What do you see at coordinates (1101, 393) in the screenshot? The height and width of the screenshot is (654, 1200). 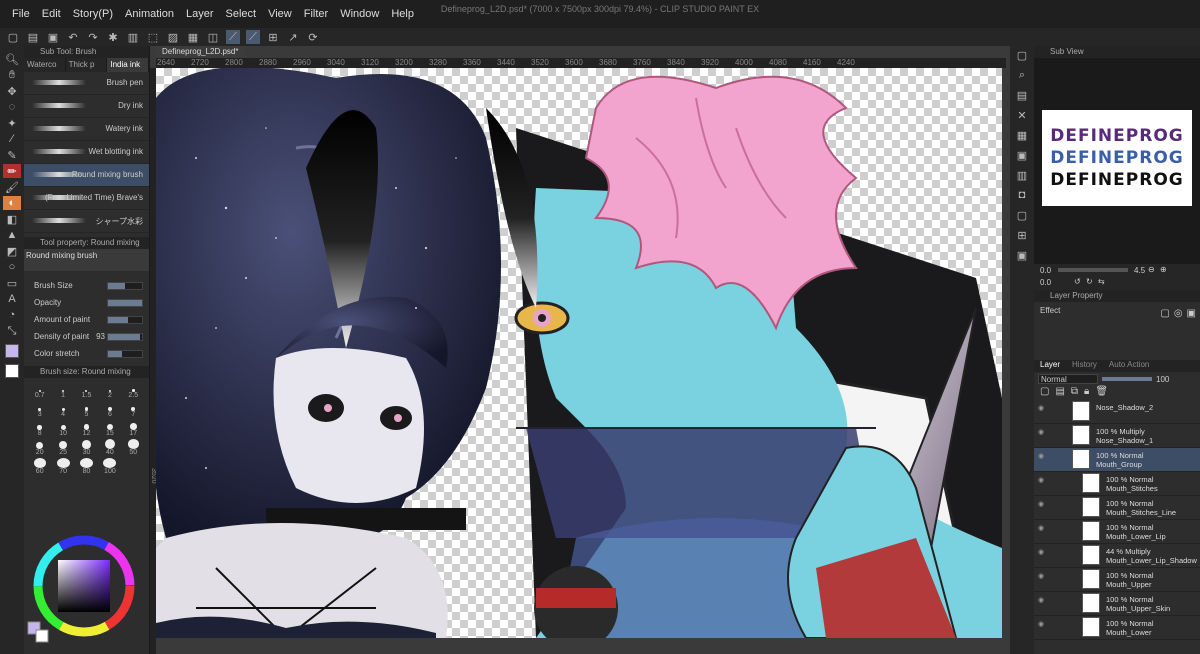 I see `delete-layer-icon: 🗑︎` at bounding box center [1101, 393].